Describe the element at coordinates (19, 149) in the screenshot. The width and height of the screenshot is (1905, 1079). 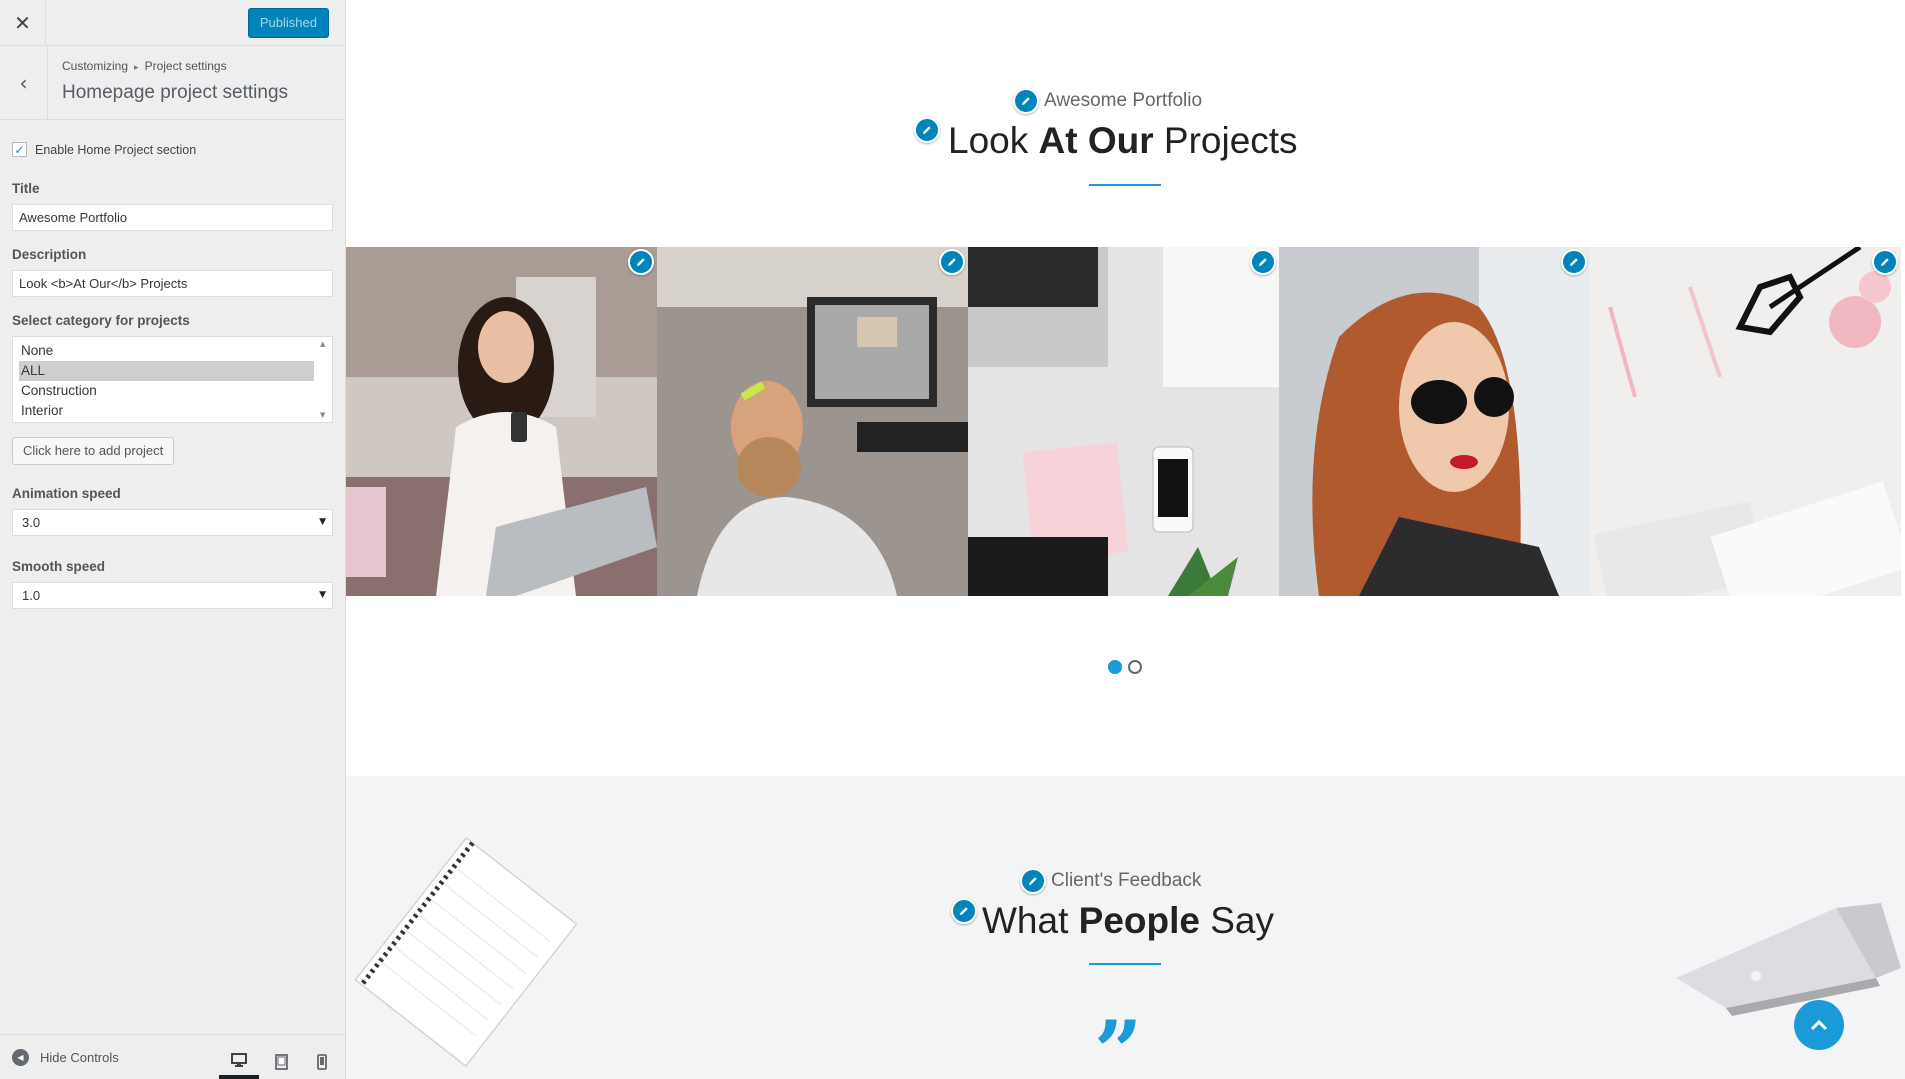
I see `enable-project-checkbox: ✓` at that location.